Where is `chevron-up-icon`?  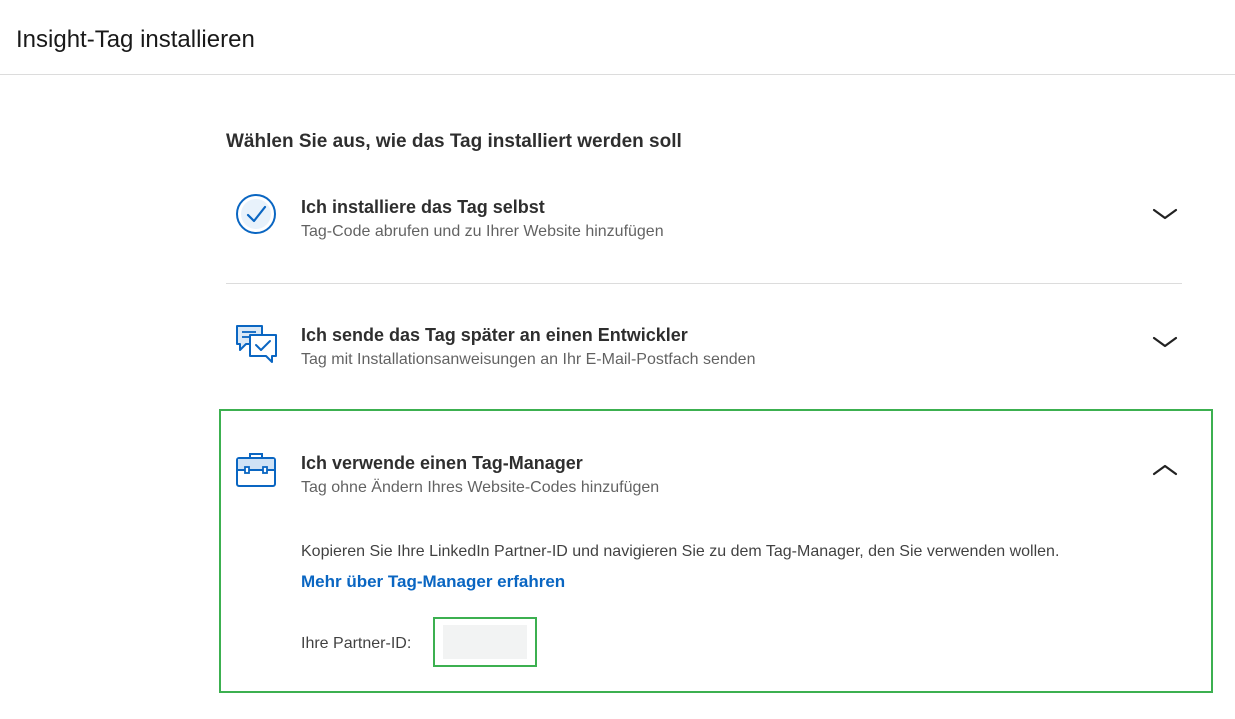
chevron-up-icon is located at coordinates (1165, 470).